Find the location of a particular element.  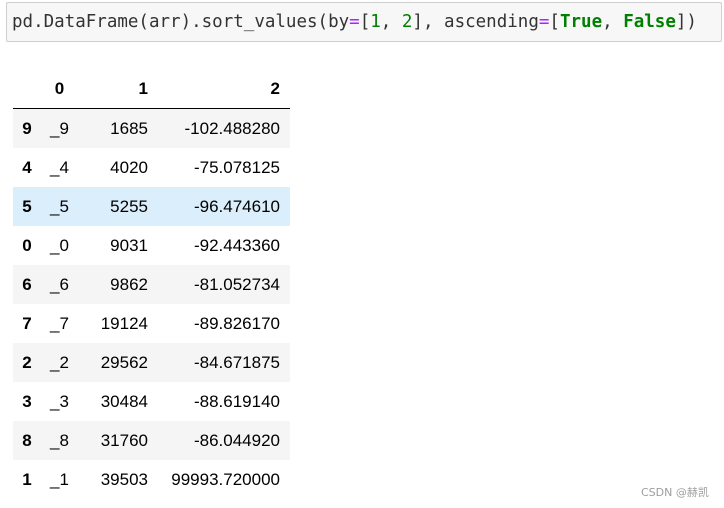

cell-col-1: 1685 is located at coordinates (129, 128).